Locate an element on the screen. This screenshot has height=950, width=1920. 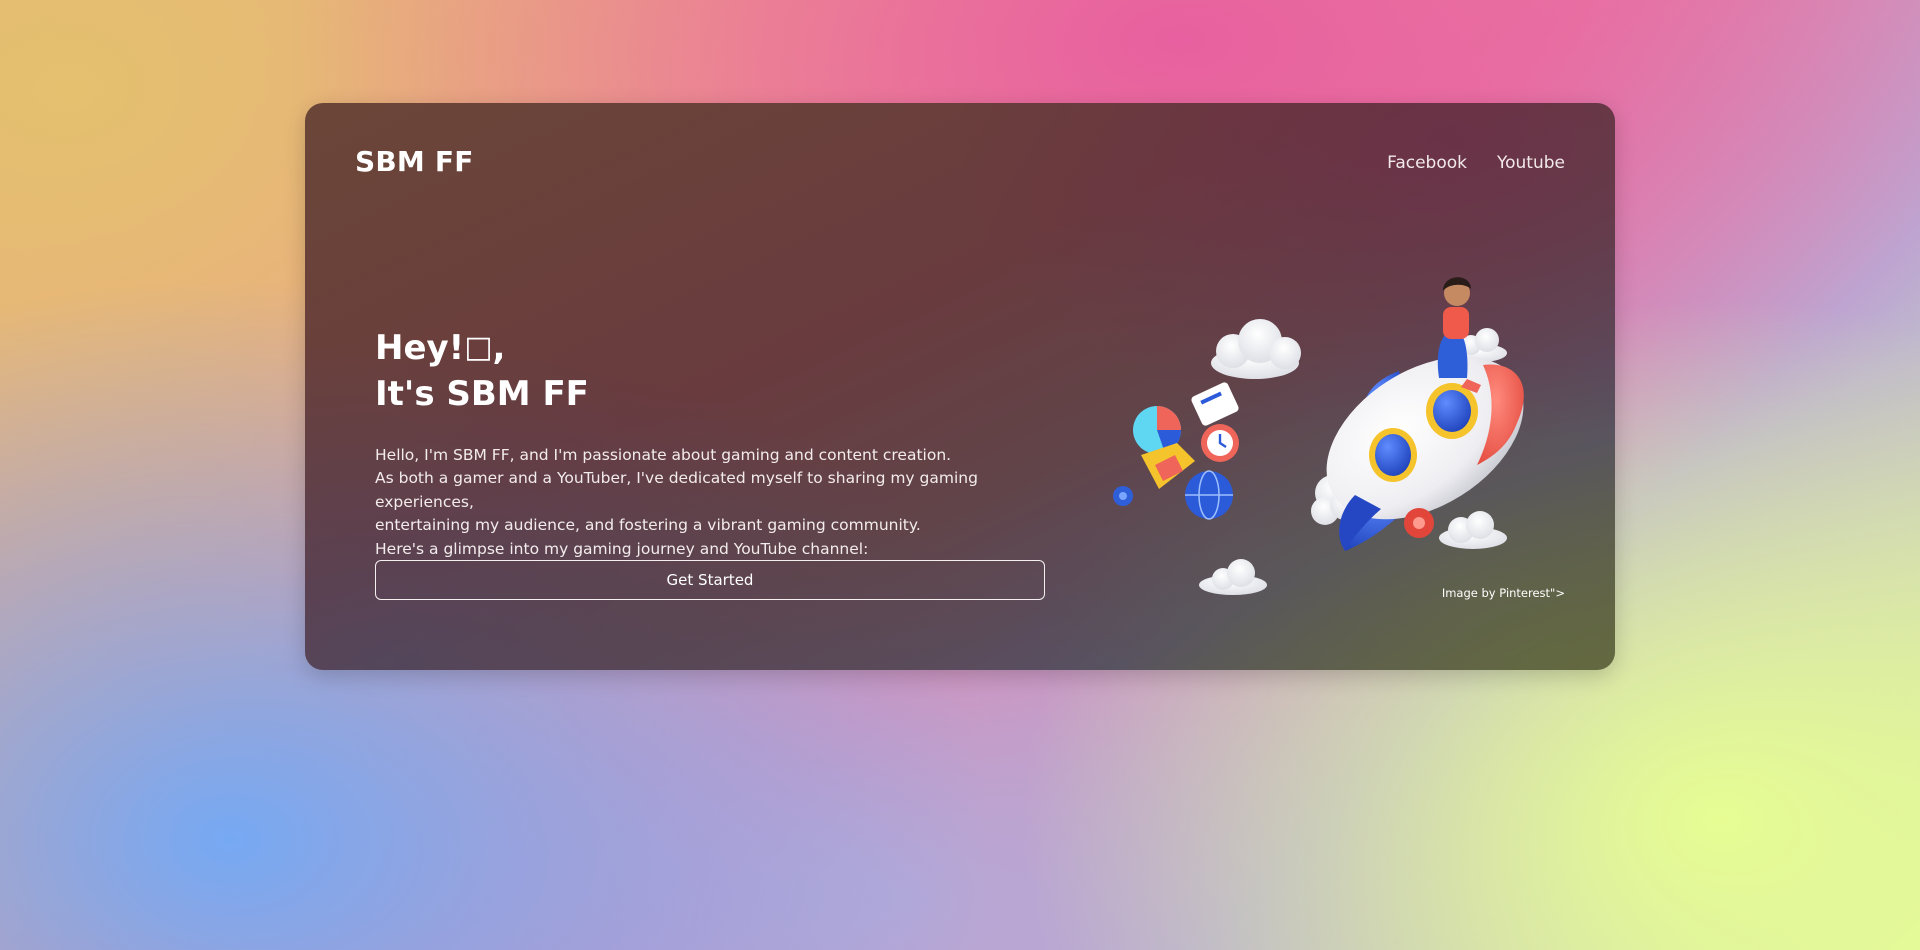
site-logo: SBM FF is located at coordinates (414, 161).